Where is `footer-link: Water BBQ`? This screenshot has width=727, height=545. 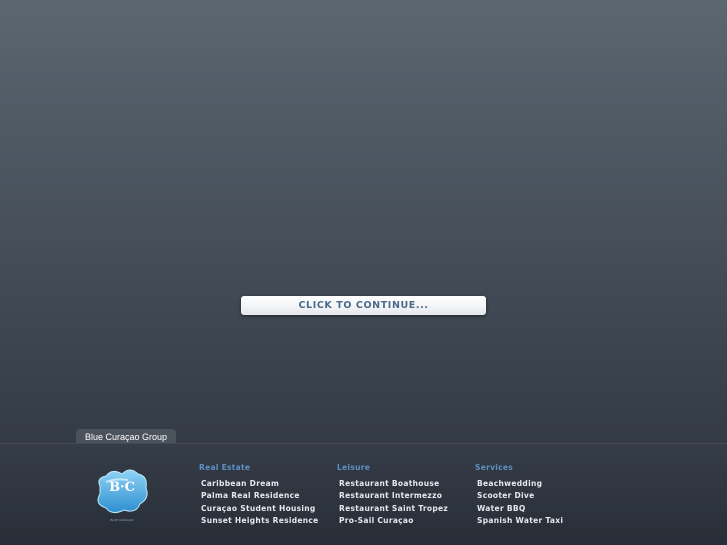
footer-link: Water BBQ is located at coordinates (520, 509).